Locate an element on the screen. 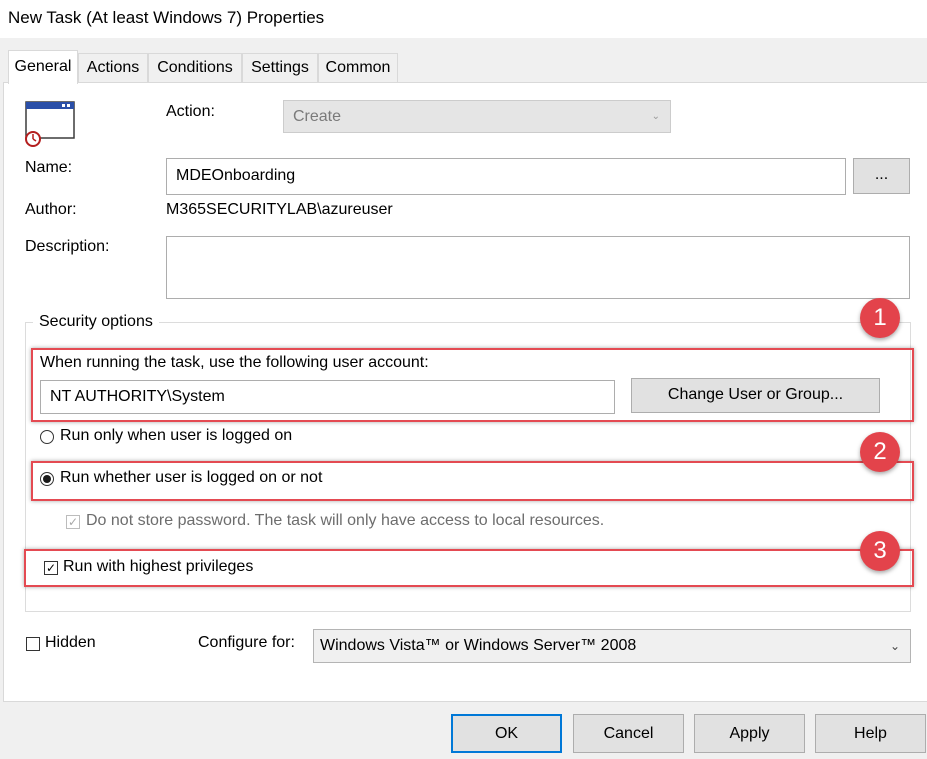 This screenshot has height=759, width=927. highlight-box-run-whether is located at coordinates (472, 481).